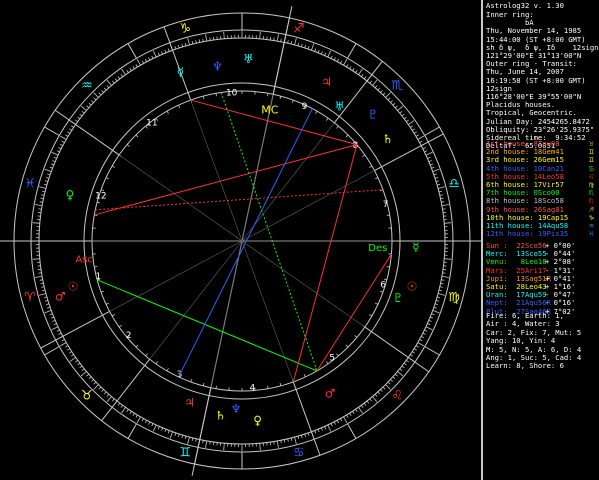 Image resolution: width=599 pixels, height=480 pixels. I want to click on inner-spoke, so click(180, 198).